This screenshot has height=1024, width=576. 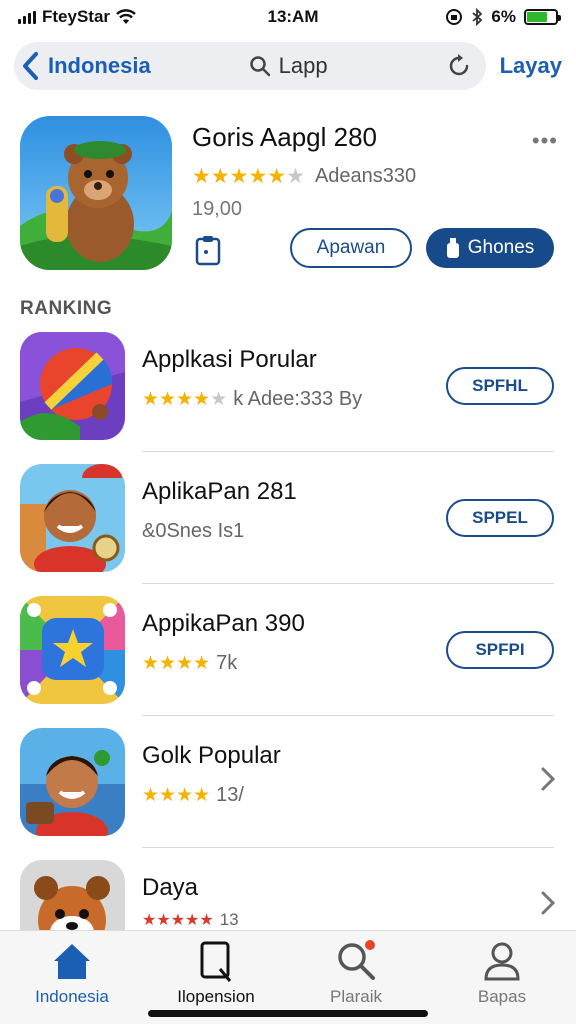 What do you see at coordinates (459, 66) in the screenshot?
I see `reload-icon` at bounding box center [459, 66].